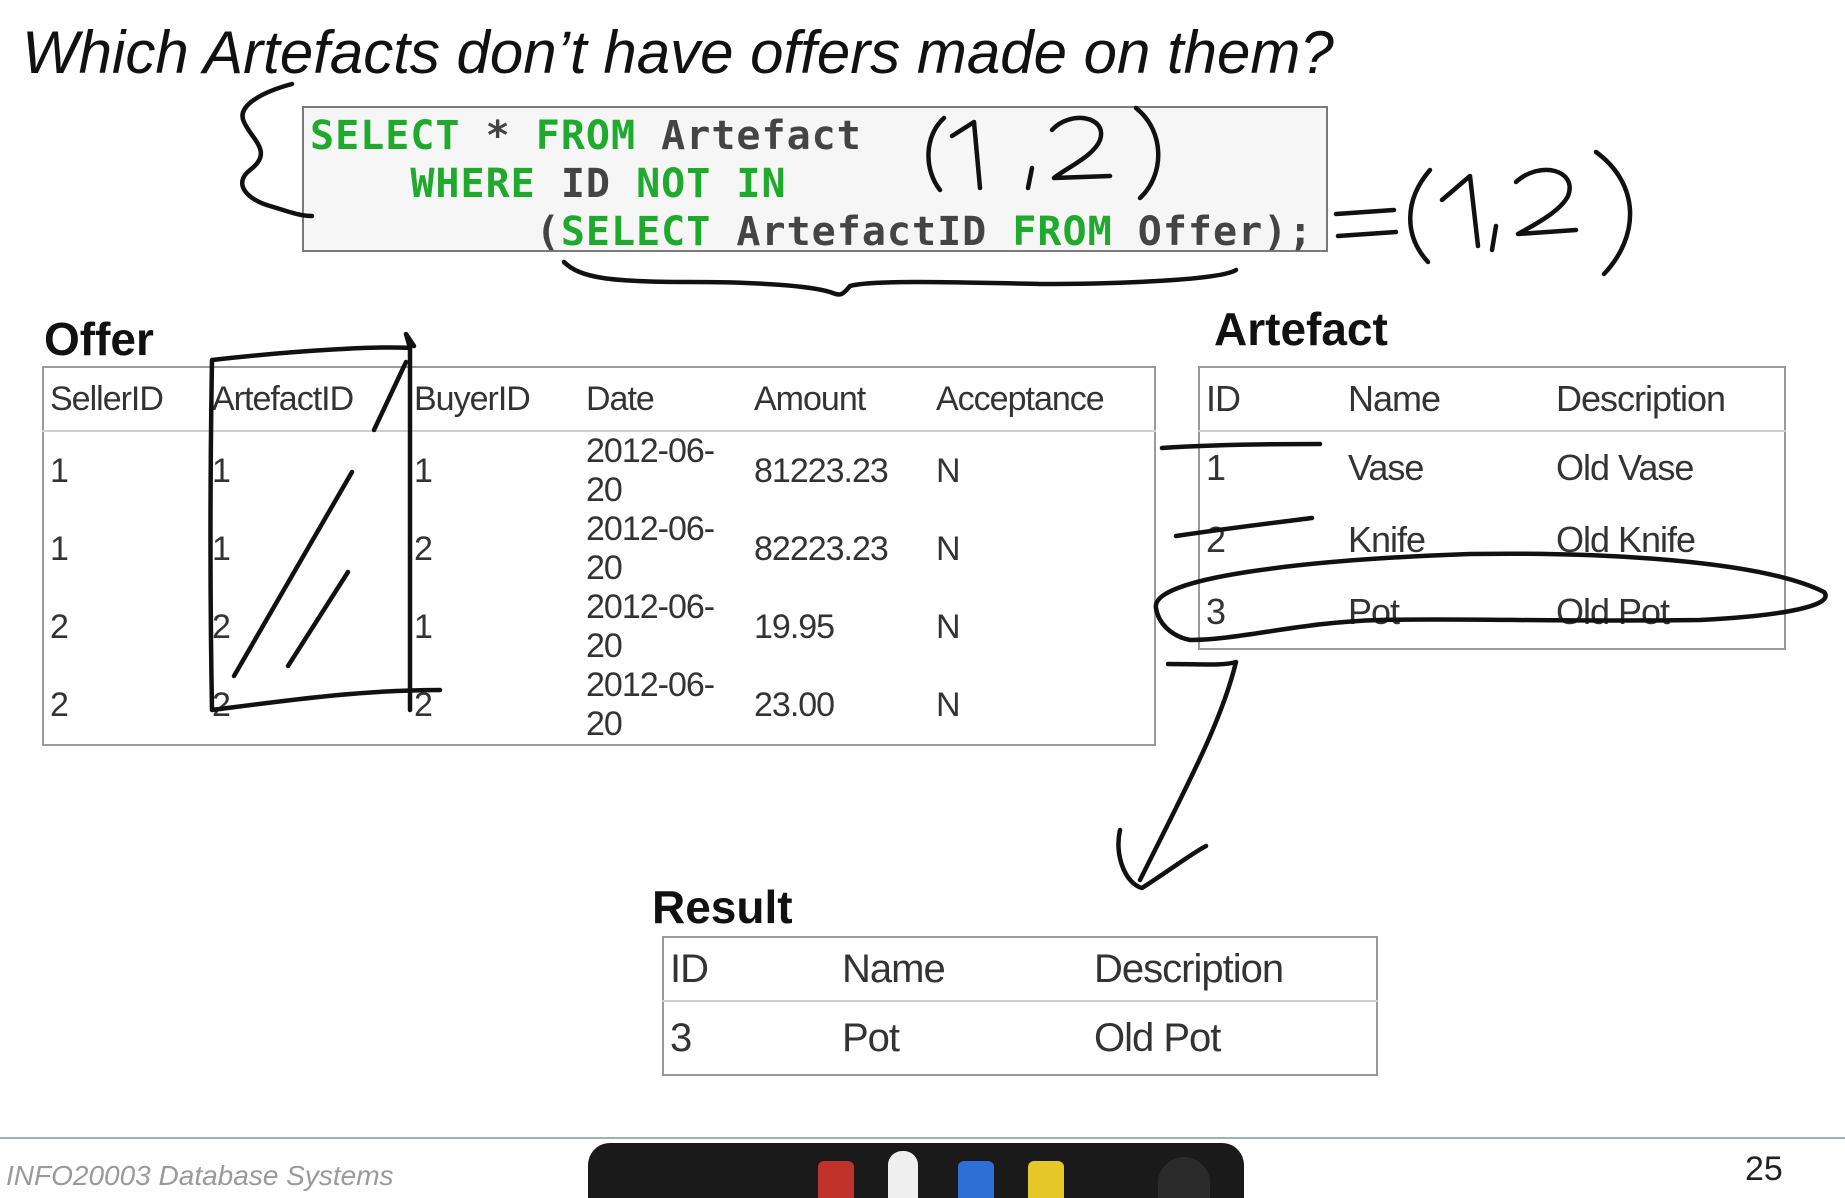 The height and width of the screenshot is (1198, 1845). I want to click on table-row: 2 2 1 2012-06-20 19.95 N, so click(599, 627).